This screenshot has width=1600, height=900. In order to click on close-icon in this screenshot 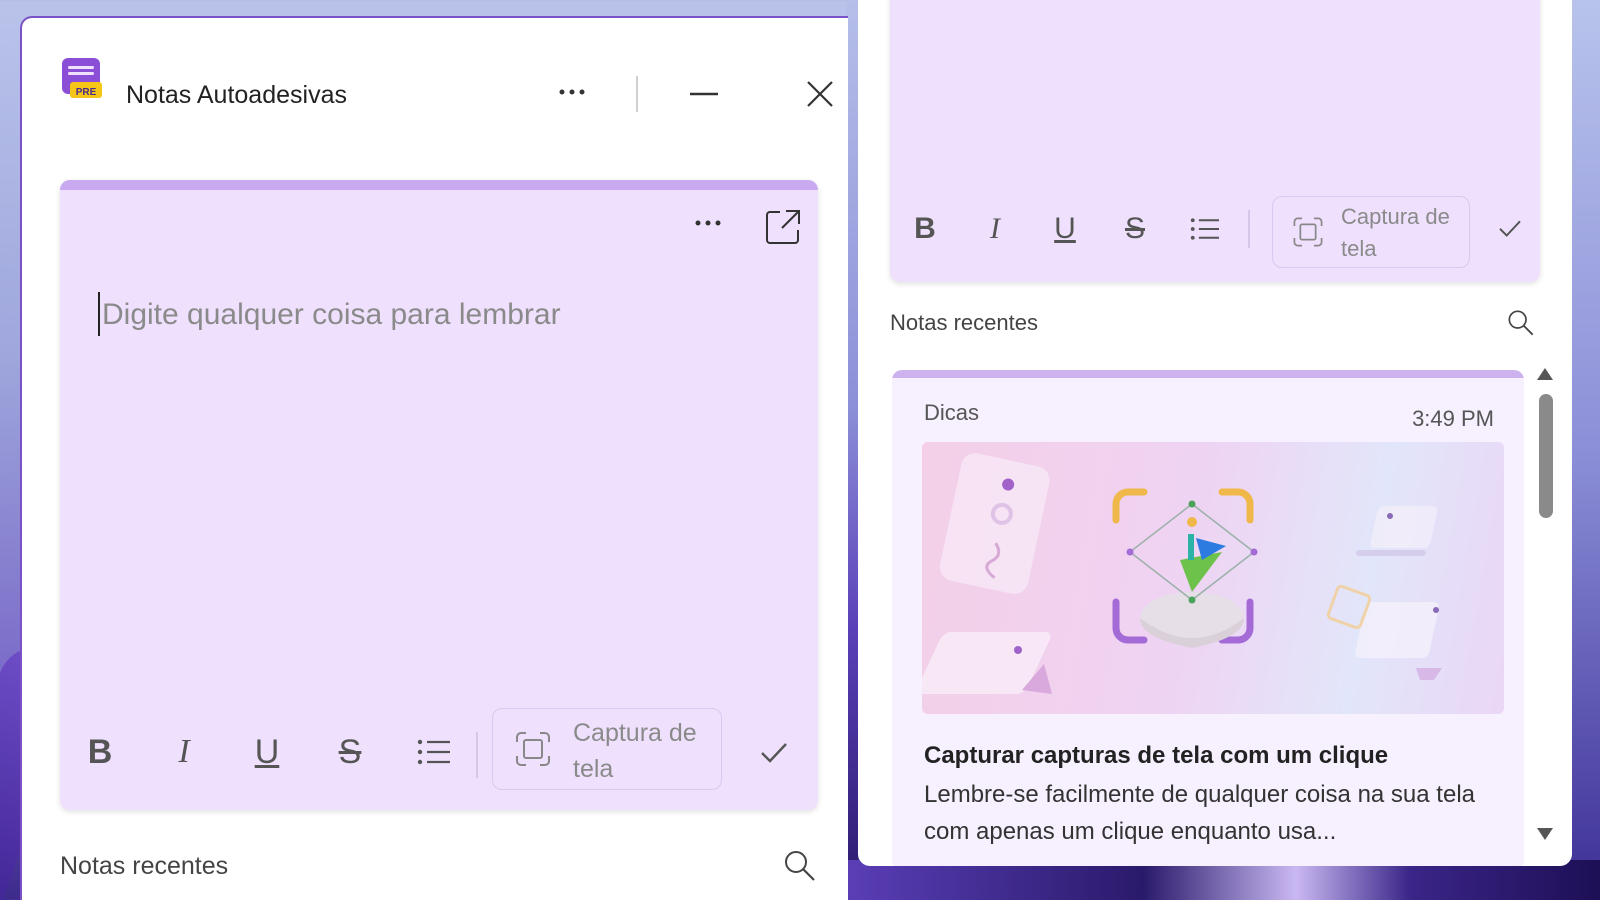, I will do `click(820, 94)`.